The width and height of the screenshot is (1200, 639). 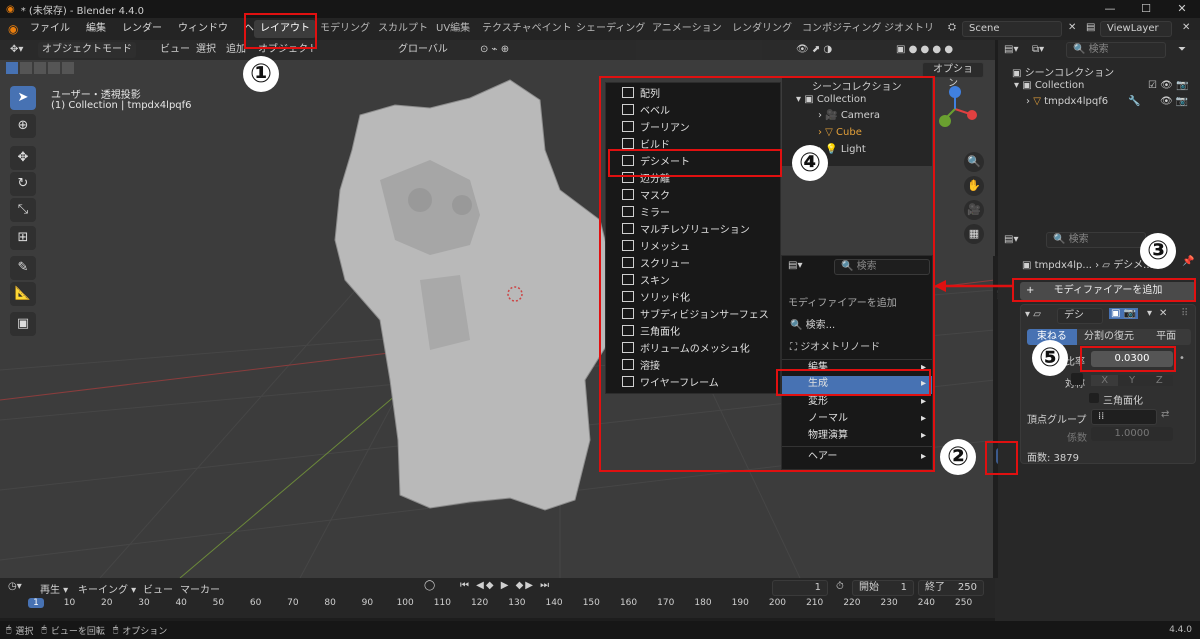 I want to click on object-row: › ▽ tmpdx4lpqf6, so click(x=1067, y=101).